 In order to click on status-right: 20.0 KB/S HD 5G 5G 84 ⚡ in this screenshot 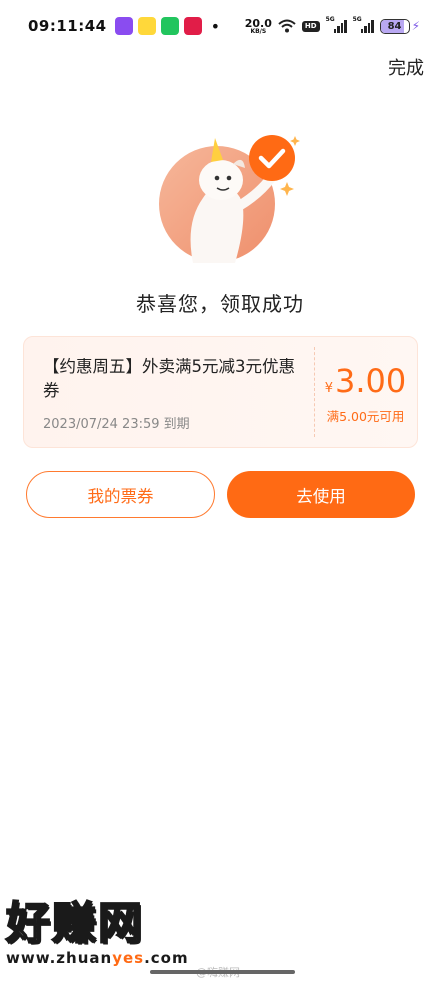, I will do `click(332, 25)`.